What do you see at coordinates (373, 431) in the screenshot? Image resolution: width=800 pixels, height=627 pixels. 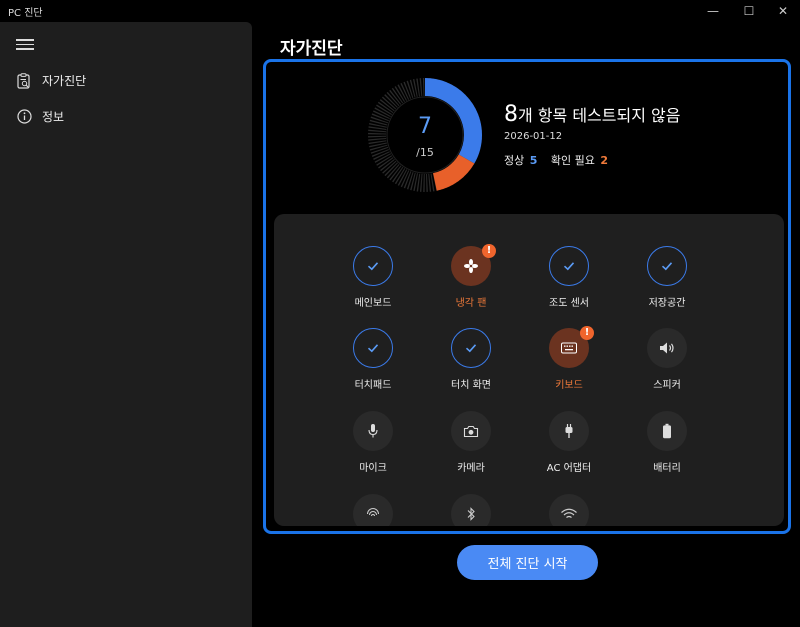 I see `microphone-icon` at bounding box center [373, 431].